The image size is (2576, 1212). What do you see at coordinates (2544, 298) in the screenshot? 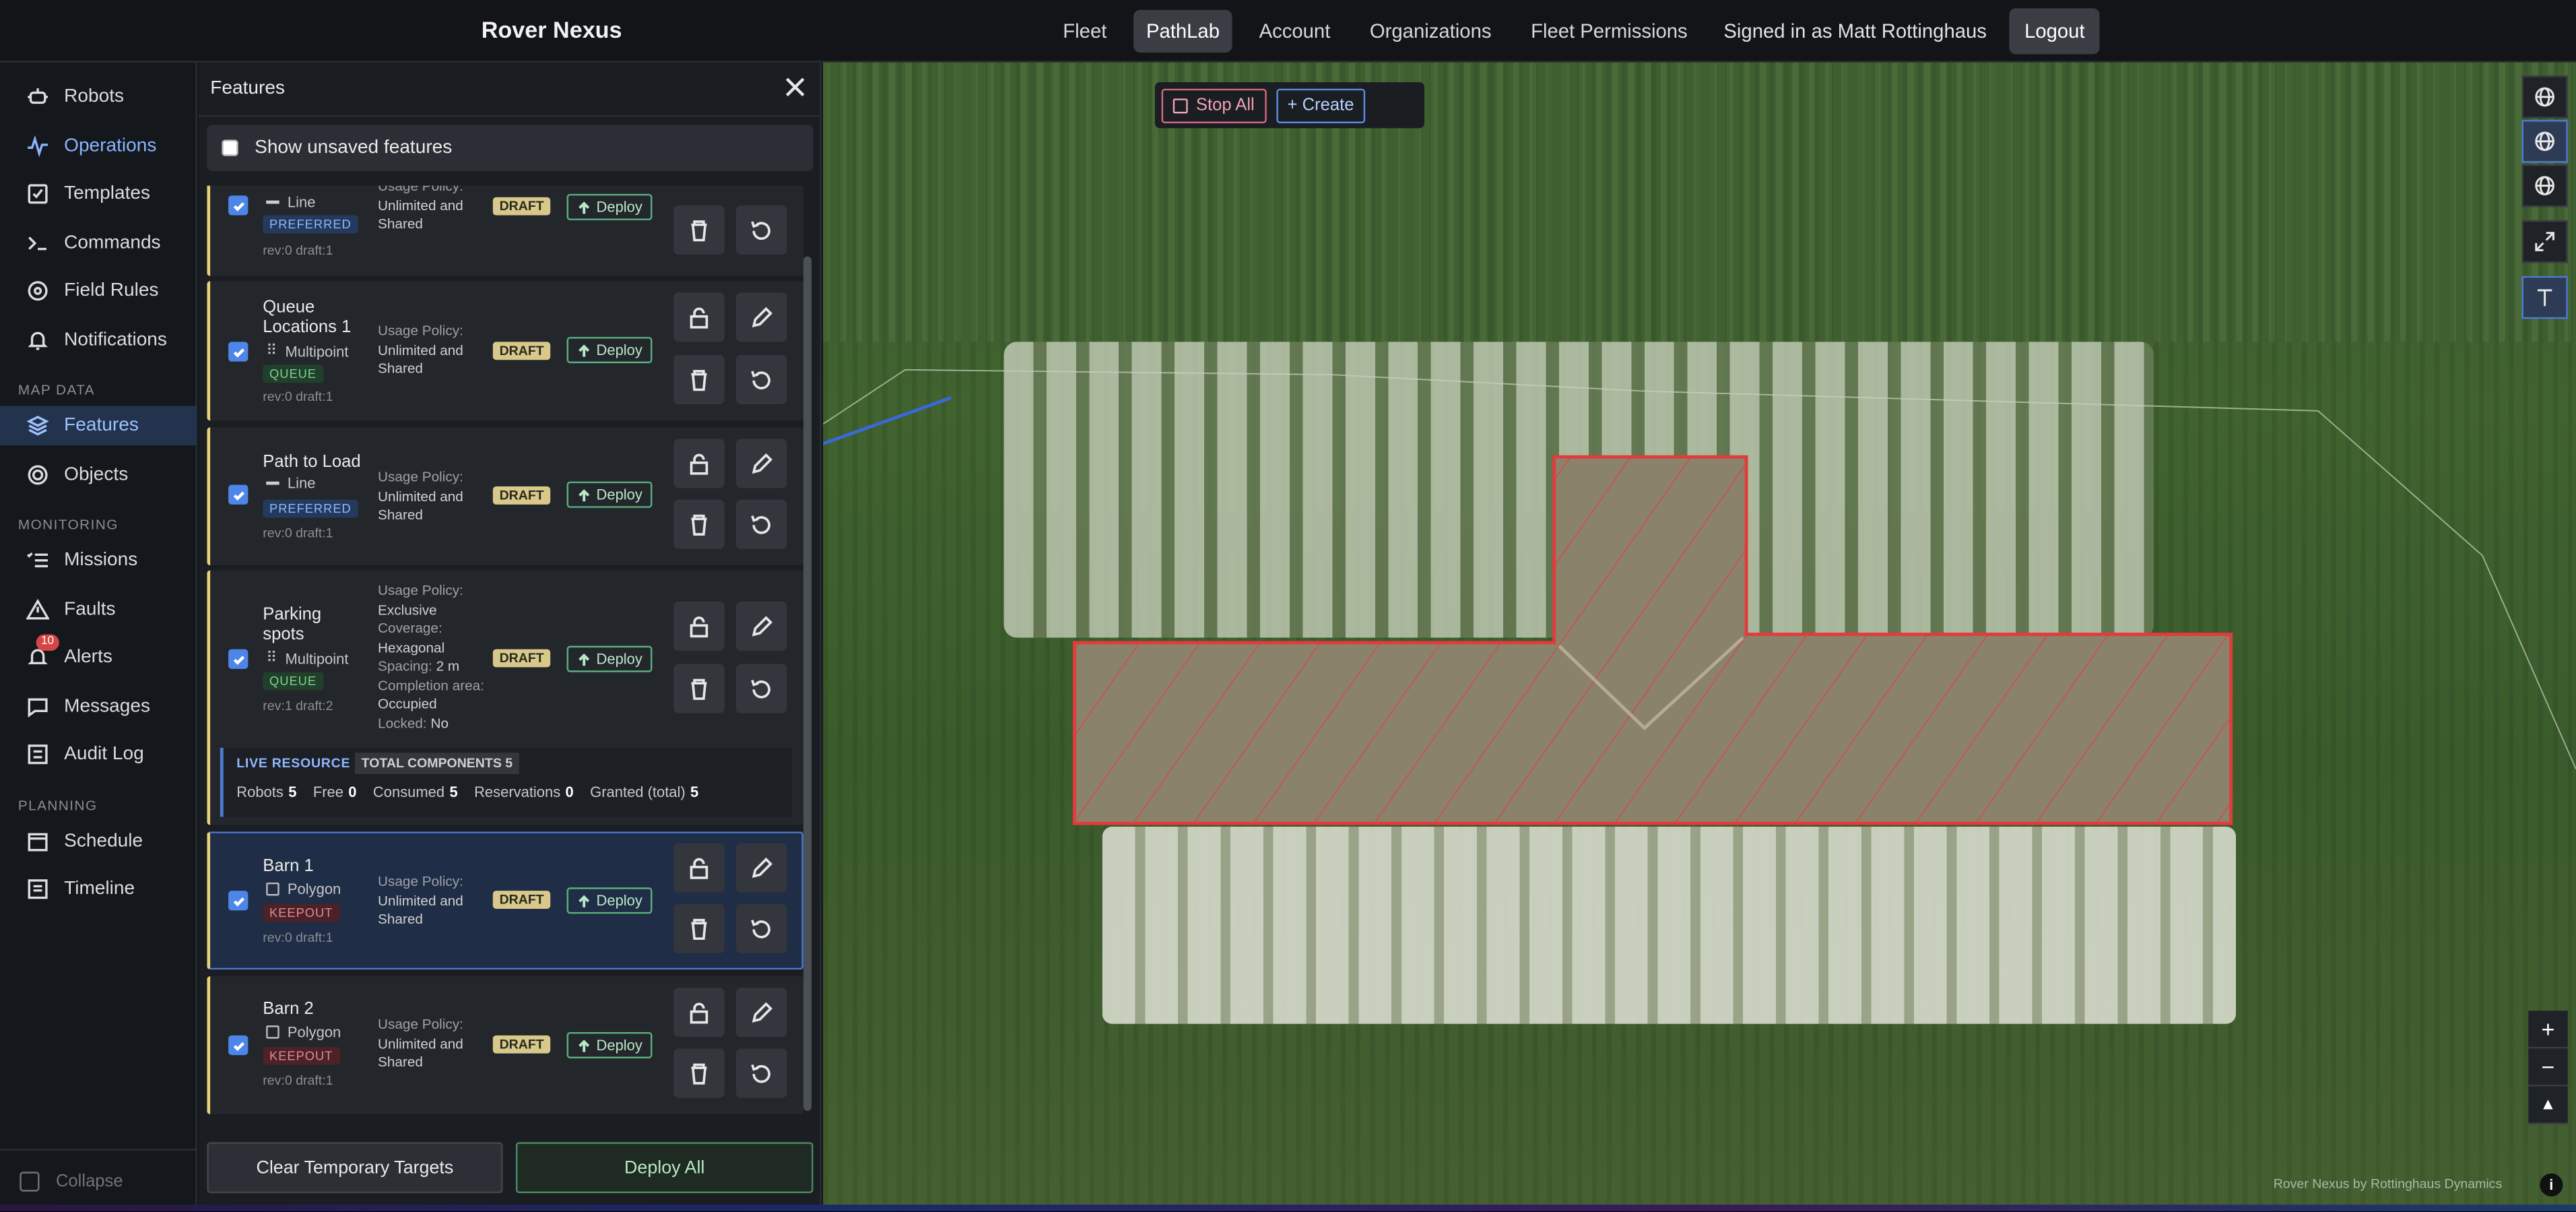
I see `text-tool-button` at bounding box center [2544, 298].